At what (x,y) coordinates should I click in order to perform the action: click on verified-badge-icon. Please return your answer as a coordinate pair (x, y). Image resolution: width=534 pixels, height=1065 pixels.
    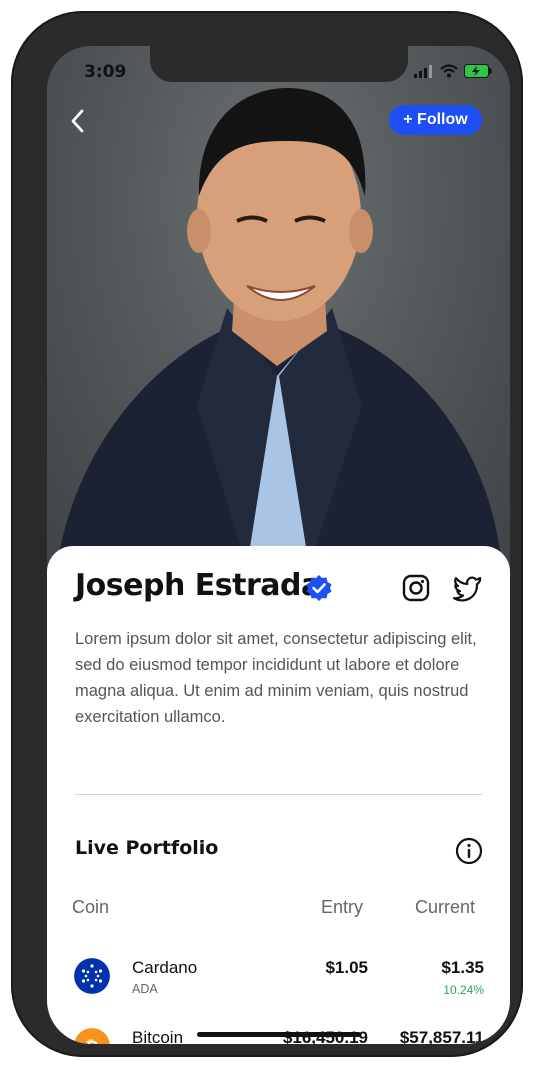
    Looking at the image, I should click on (319, 588).